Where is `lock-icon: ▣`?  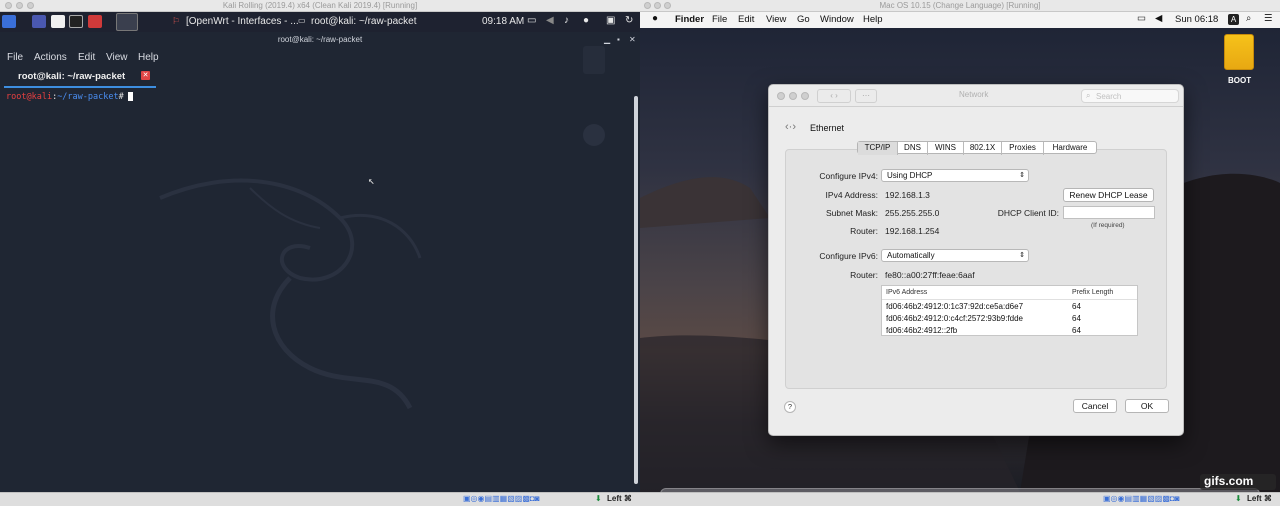
lock-icon: ▣ is located at coordinates (610, 20).